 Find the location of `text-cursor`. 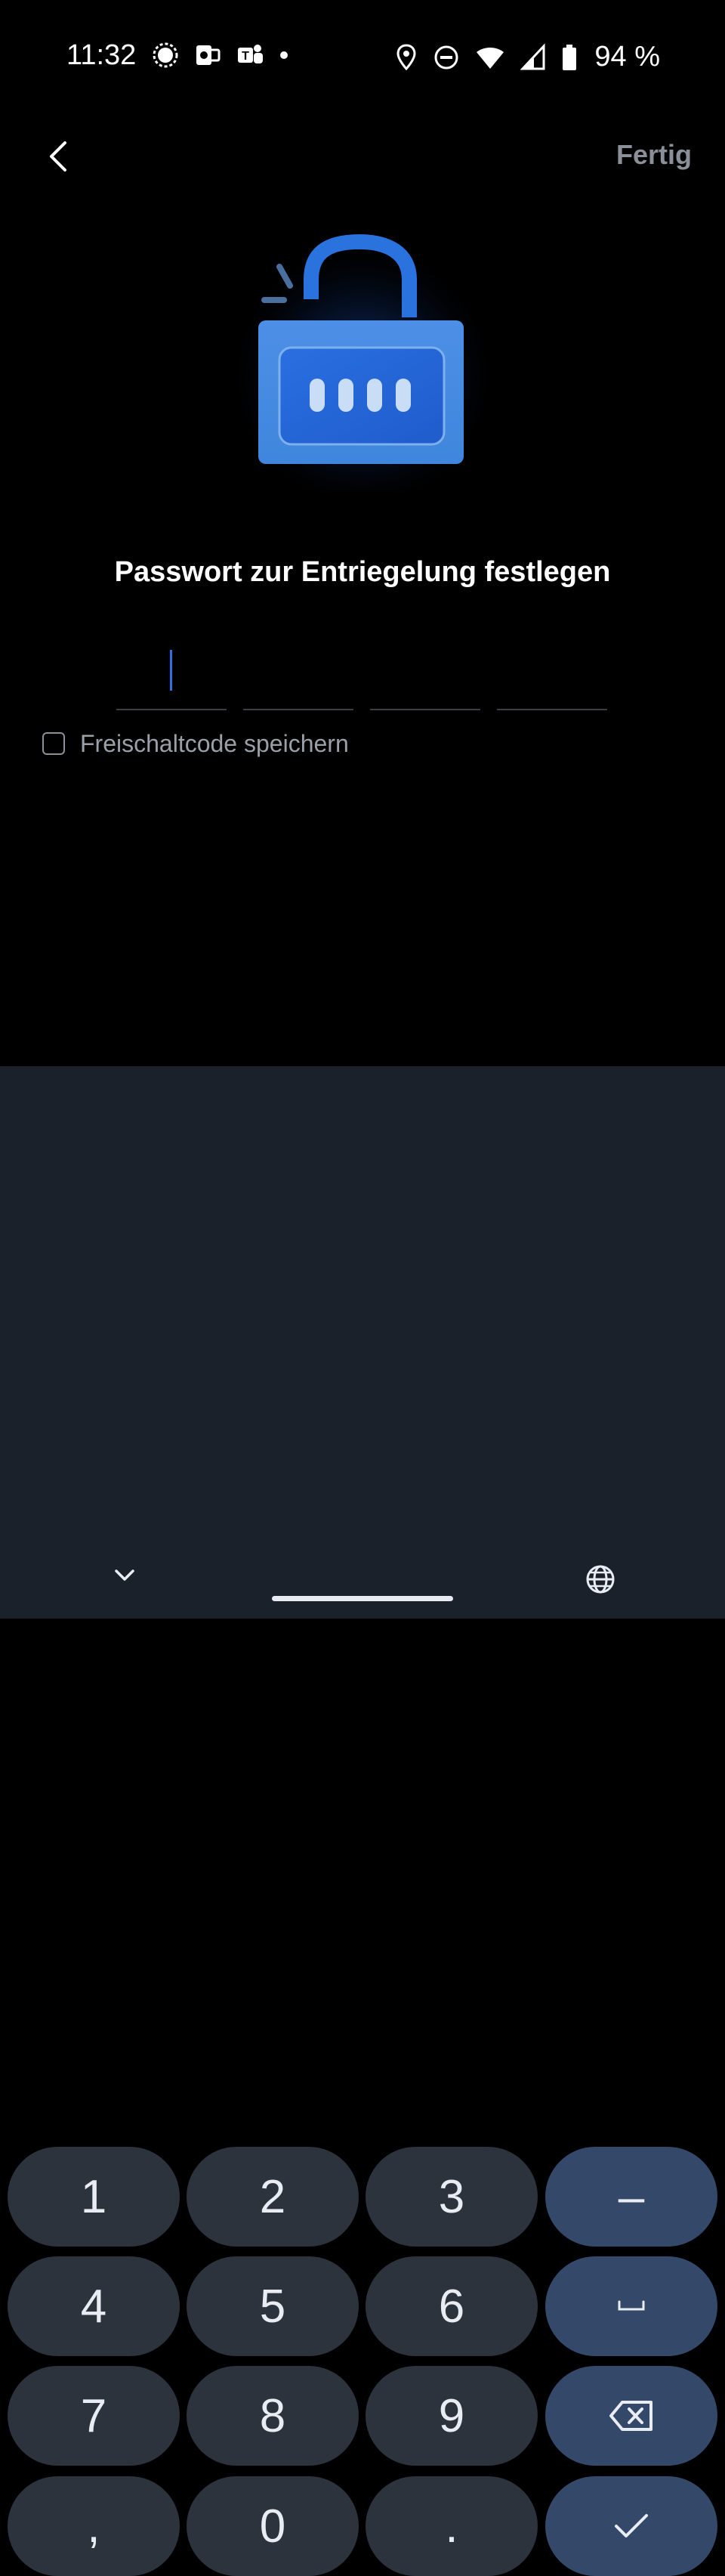

text-cursor is located at coordinates (171, 670).